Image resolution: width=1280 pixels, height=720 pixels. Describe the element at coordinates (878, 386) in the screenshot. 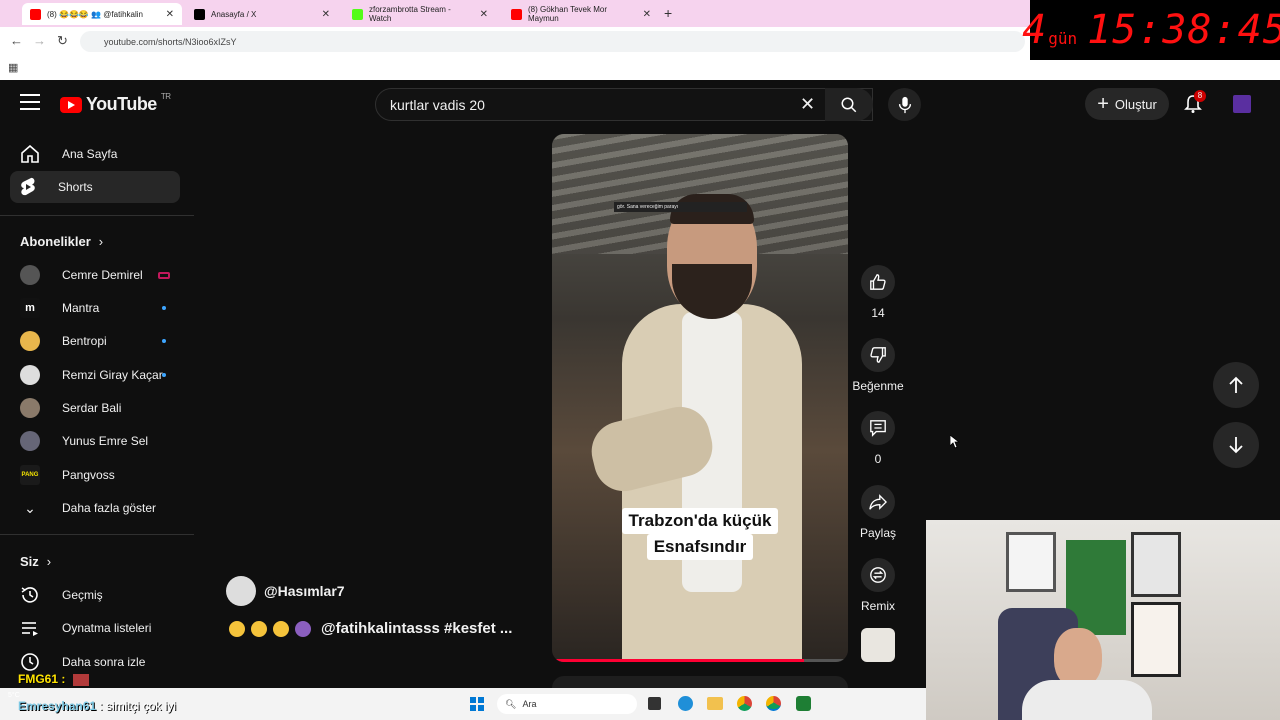

I see `dislike-label: Beğenme` at that location.